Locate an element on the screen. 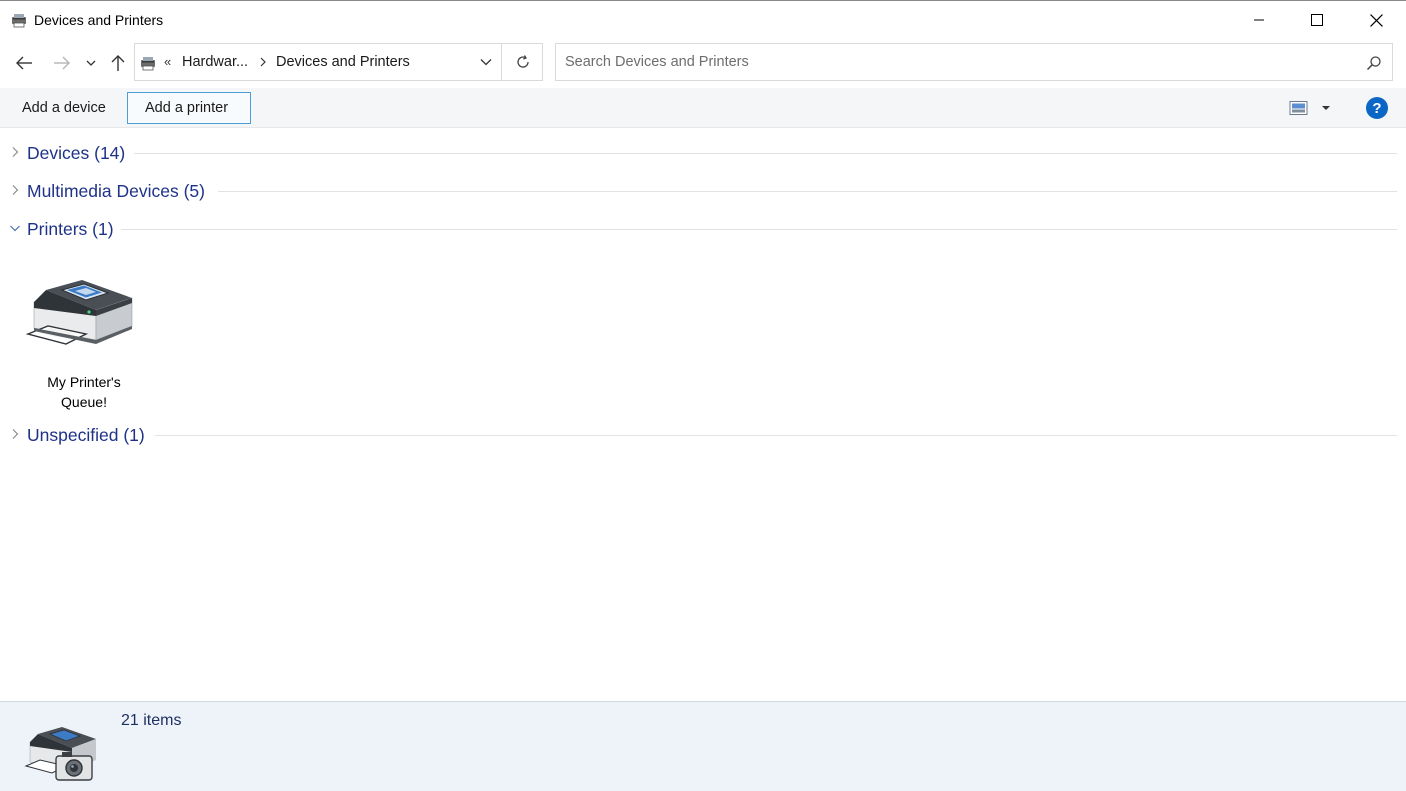 This screenshot has height=791, width=1406. printer-icon is located at coordinates (79, 312).